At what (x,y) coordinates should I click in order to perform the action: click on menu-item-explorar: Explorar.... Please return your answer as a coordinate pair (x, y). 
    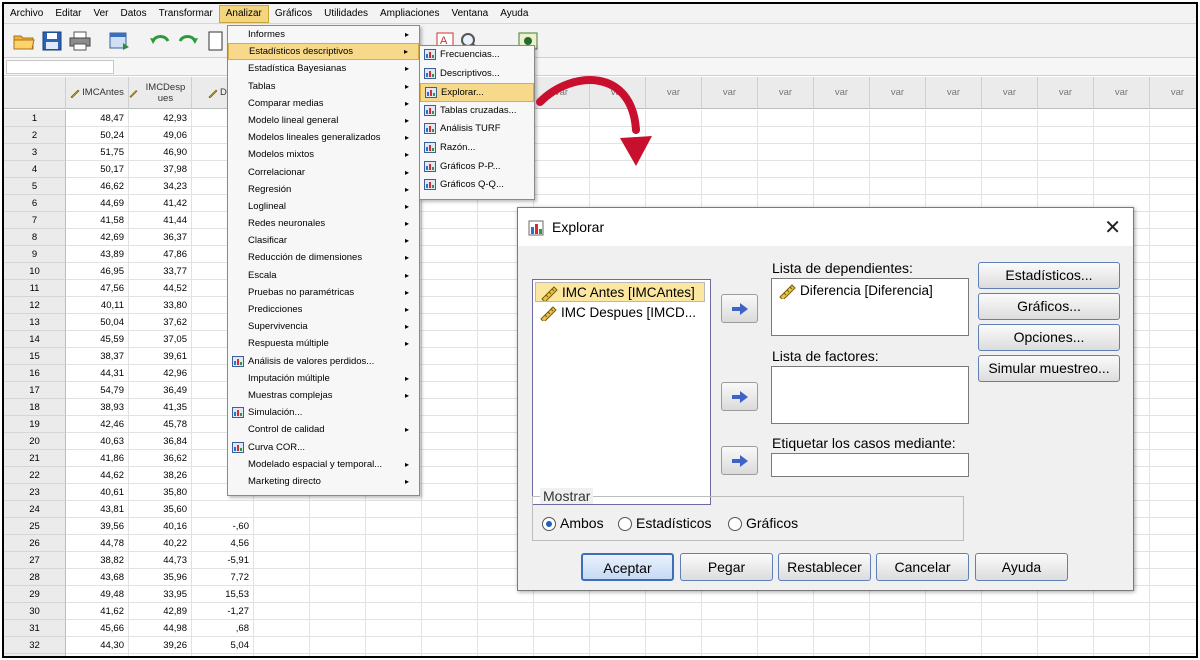
    Looking at the image, I should click on (477, 92).